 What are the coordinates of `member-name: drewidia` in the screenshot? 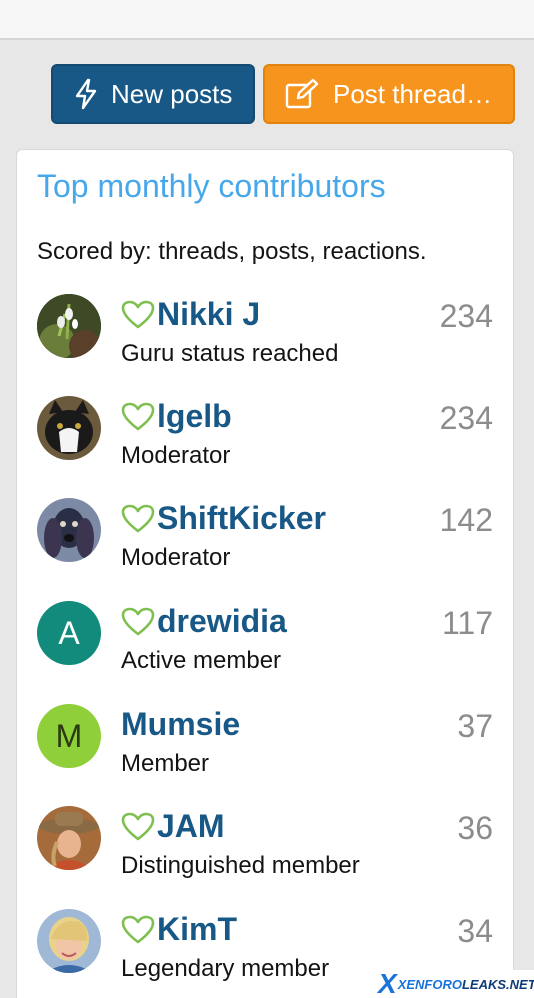 It's located at (222, 621).